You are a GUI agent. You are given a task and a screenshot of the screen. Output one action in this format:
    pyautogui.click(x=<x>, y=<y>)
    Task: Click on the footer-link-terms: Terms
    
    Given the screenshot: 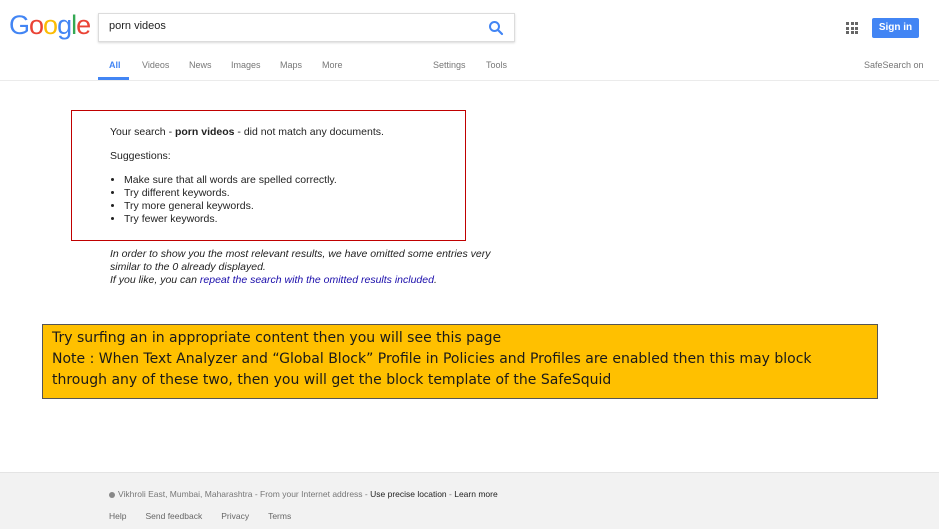 What is the action you would take?
    pyautogui.click(x=279, y=516)
    